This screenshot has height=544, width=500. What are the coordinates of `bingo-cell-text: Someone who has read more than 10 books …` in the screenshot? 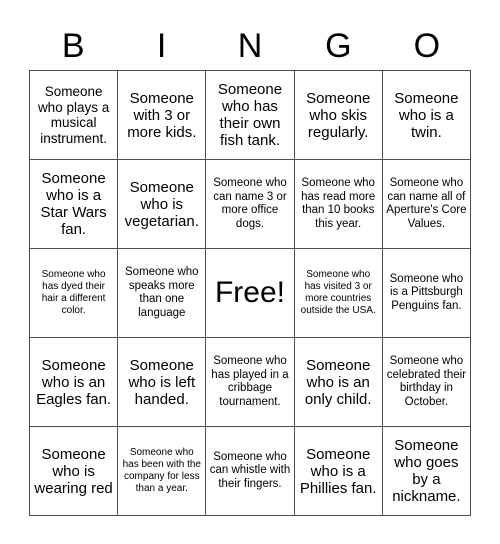 It's located at (338, 203).